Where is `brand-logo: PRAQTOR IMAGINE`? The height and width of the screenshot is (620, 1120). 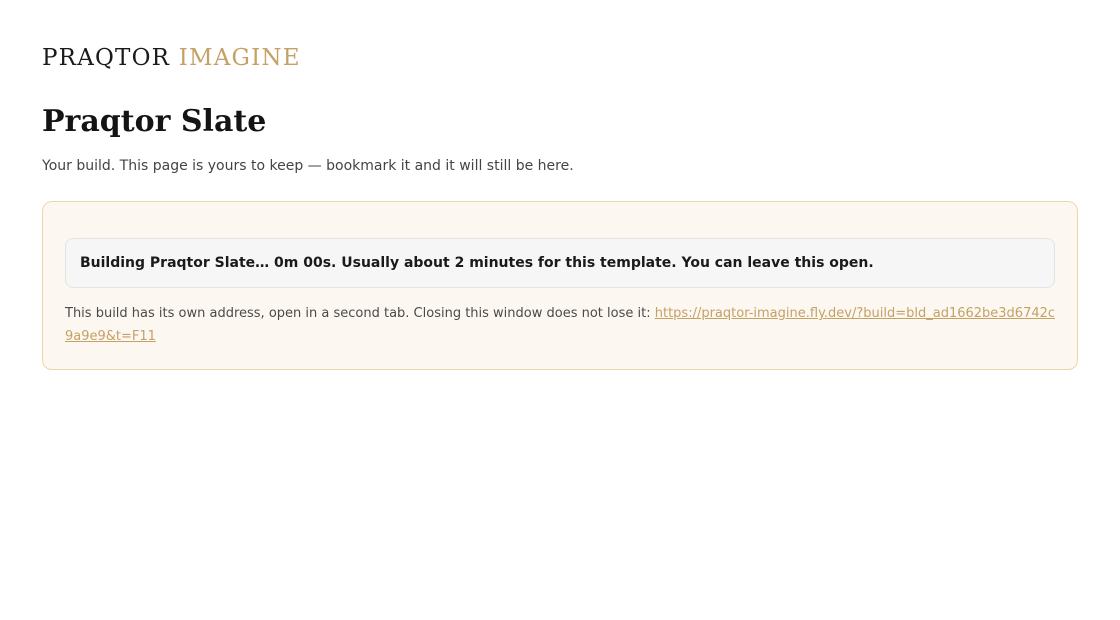
brand-logo: PRAQTOR IMAGINE is located at coordinates (171, 58).